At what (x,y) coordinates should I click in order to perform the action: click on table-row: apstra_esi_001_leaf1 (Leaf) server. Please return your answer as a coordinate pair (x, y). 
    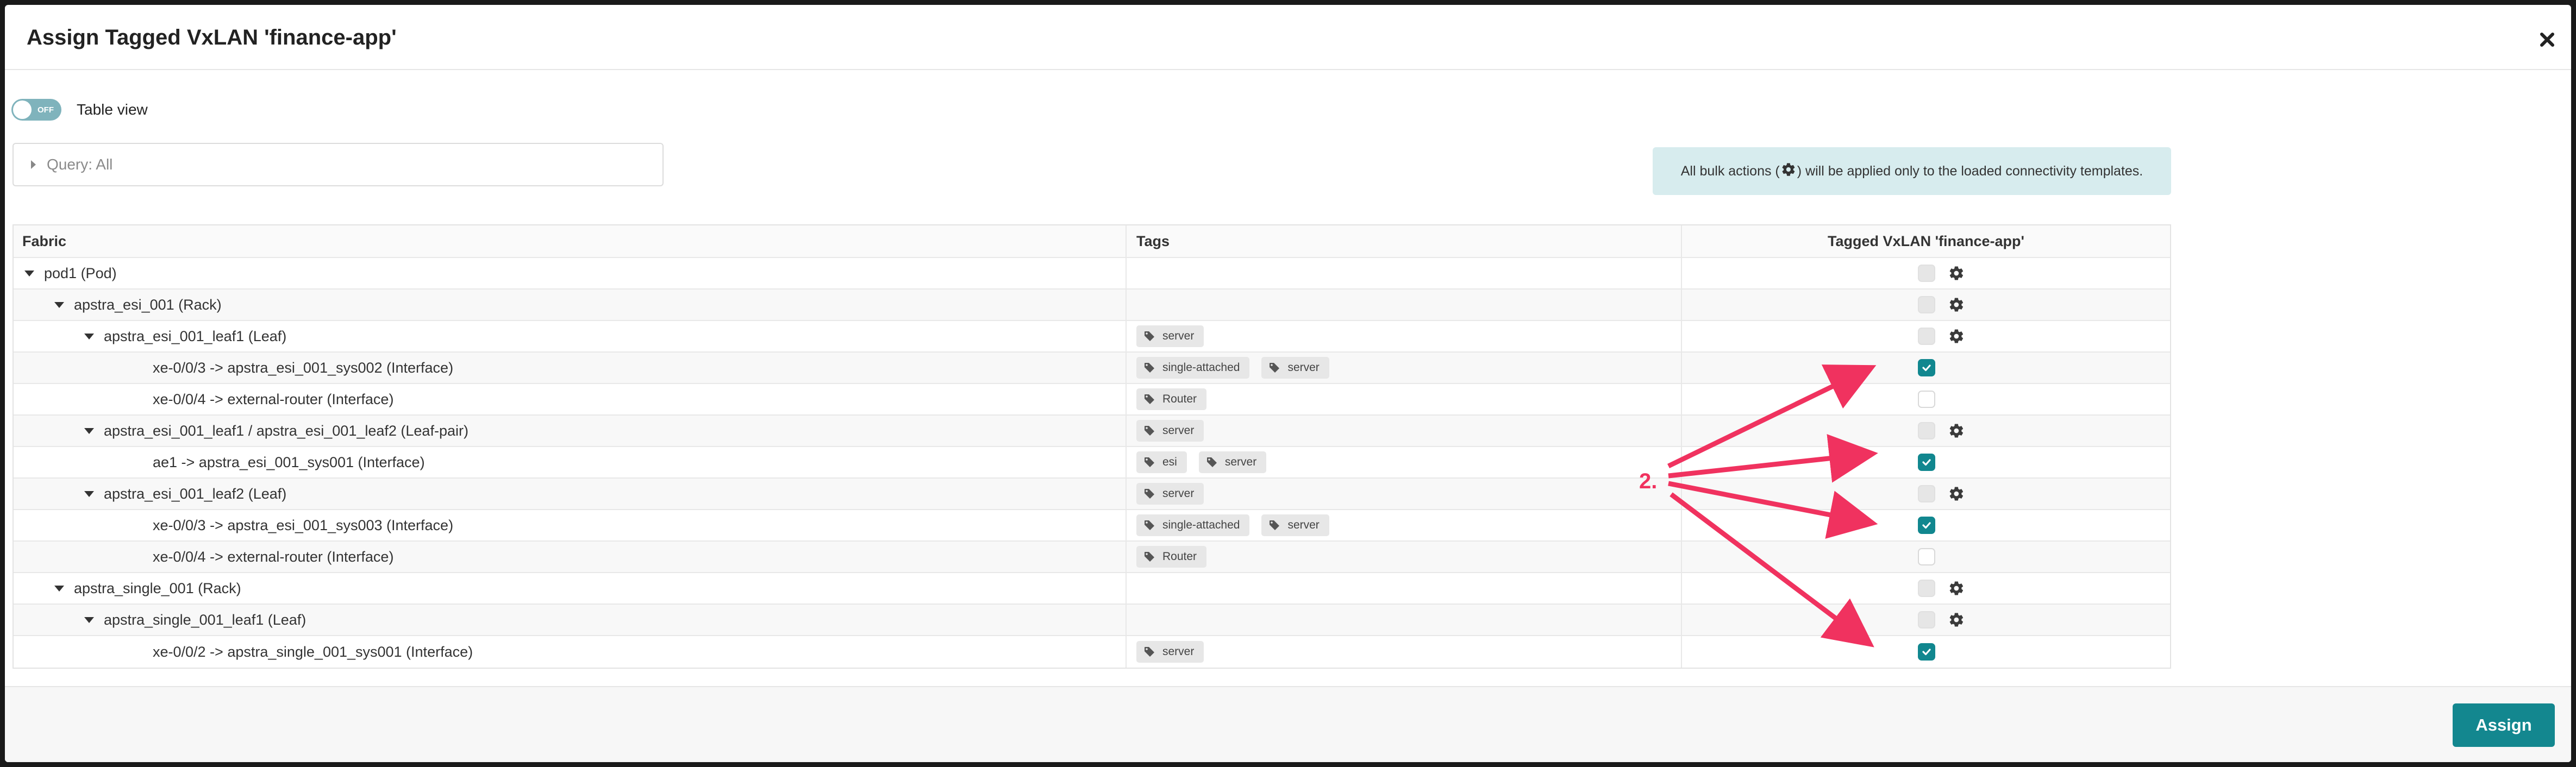
    Looking at the image, I should click on (1092, 337).